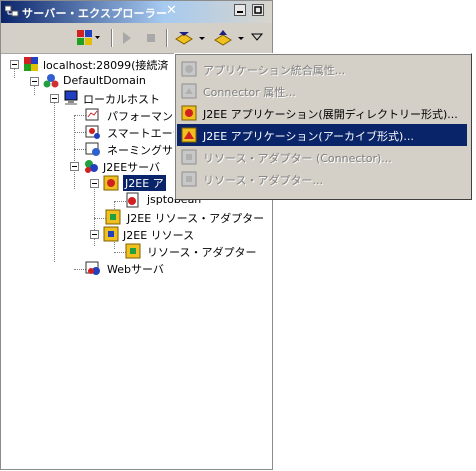 Image resolution: width=476 pixels, height=471 pixels. I want to click on view-toolbar, so click(136, 38).